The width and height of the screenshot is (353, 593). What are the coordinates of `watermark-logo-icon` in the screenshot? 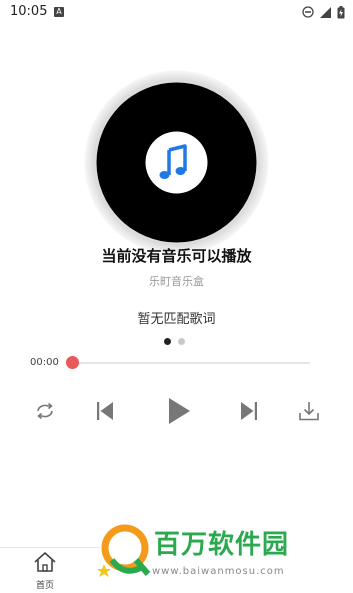 It's located at (124, 550).